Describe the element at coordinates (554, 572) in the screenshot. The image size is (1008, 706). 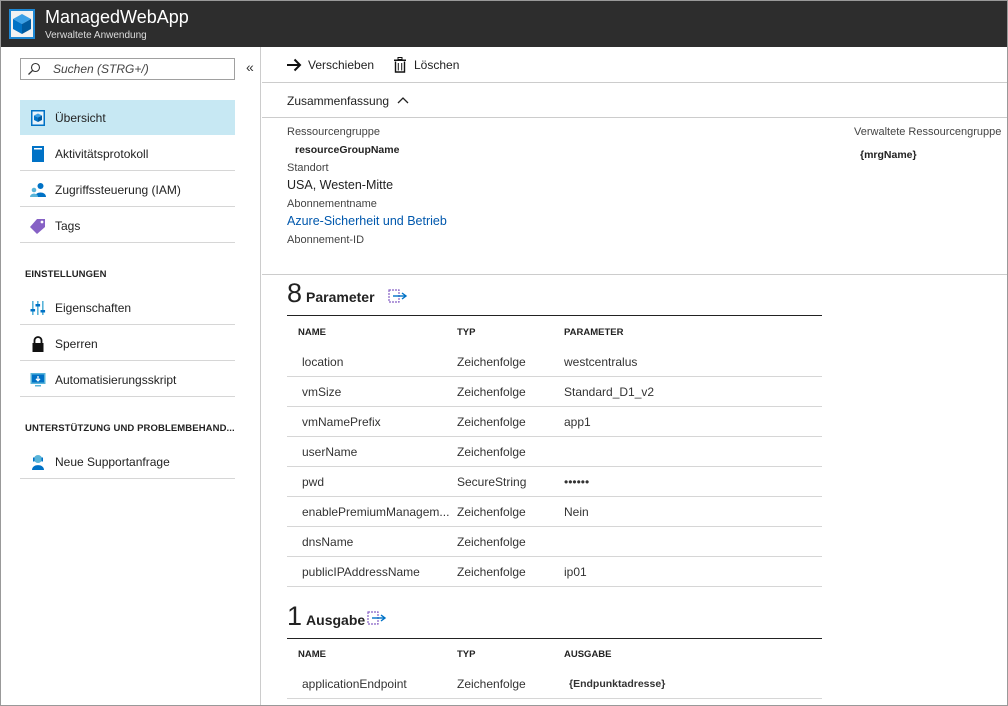
I see `table-row: publicIPAddressName Zeichenfolge ip01` at that location.